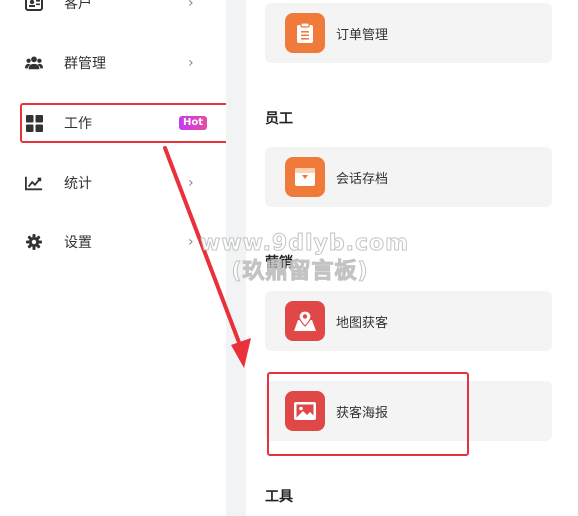  I want to click on watermark-url: www.9dlyb.com, so click(305, 244).